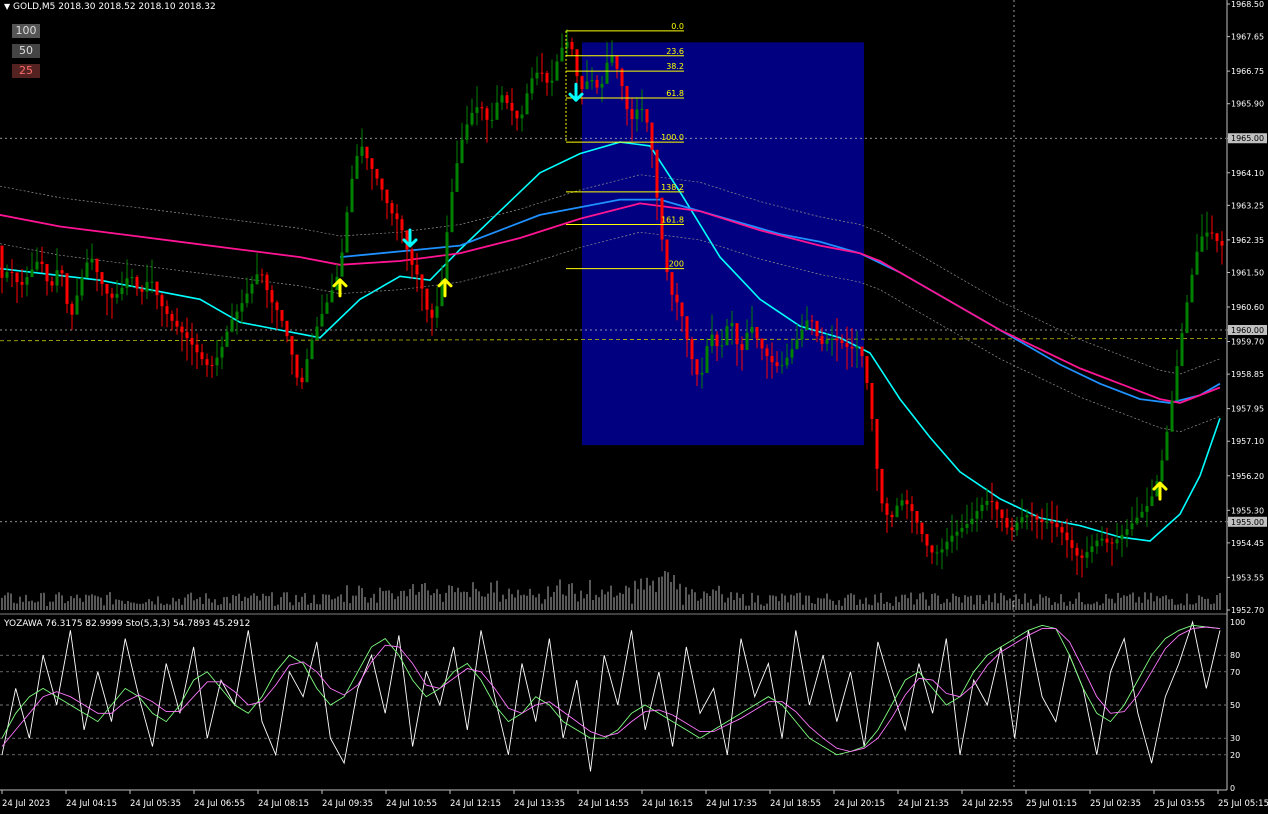 The height and width of the screenshot is (814, 1268). I want to click on price-tick-label: 1957.95, so click(1247, 409).